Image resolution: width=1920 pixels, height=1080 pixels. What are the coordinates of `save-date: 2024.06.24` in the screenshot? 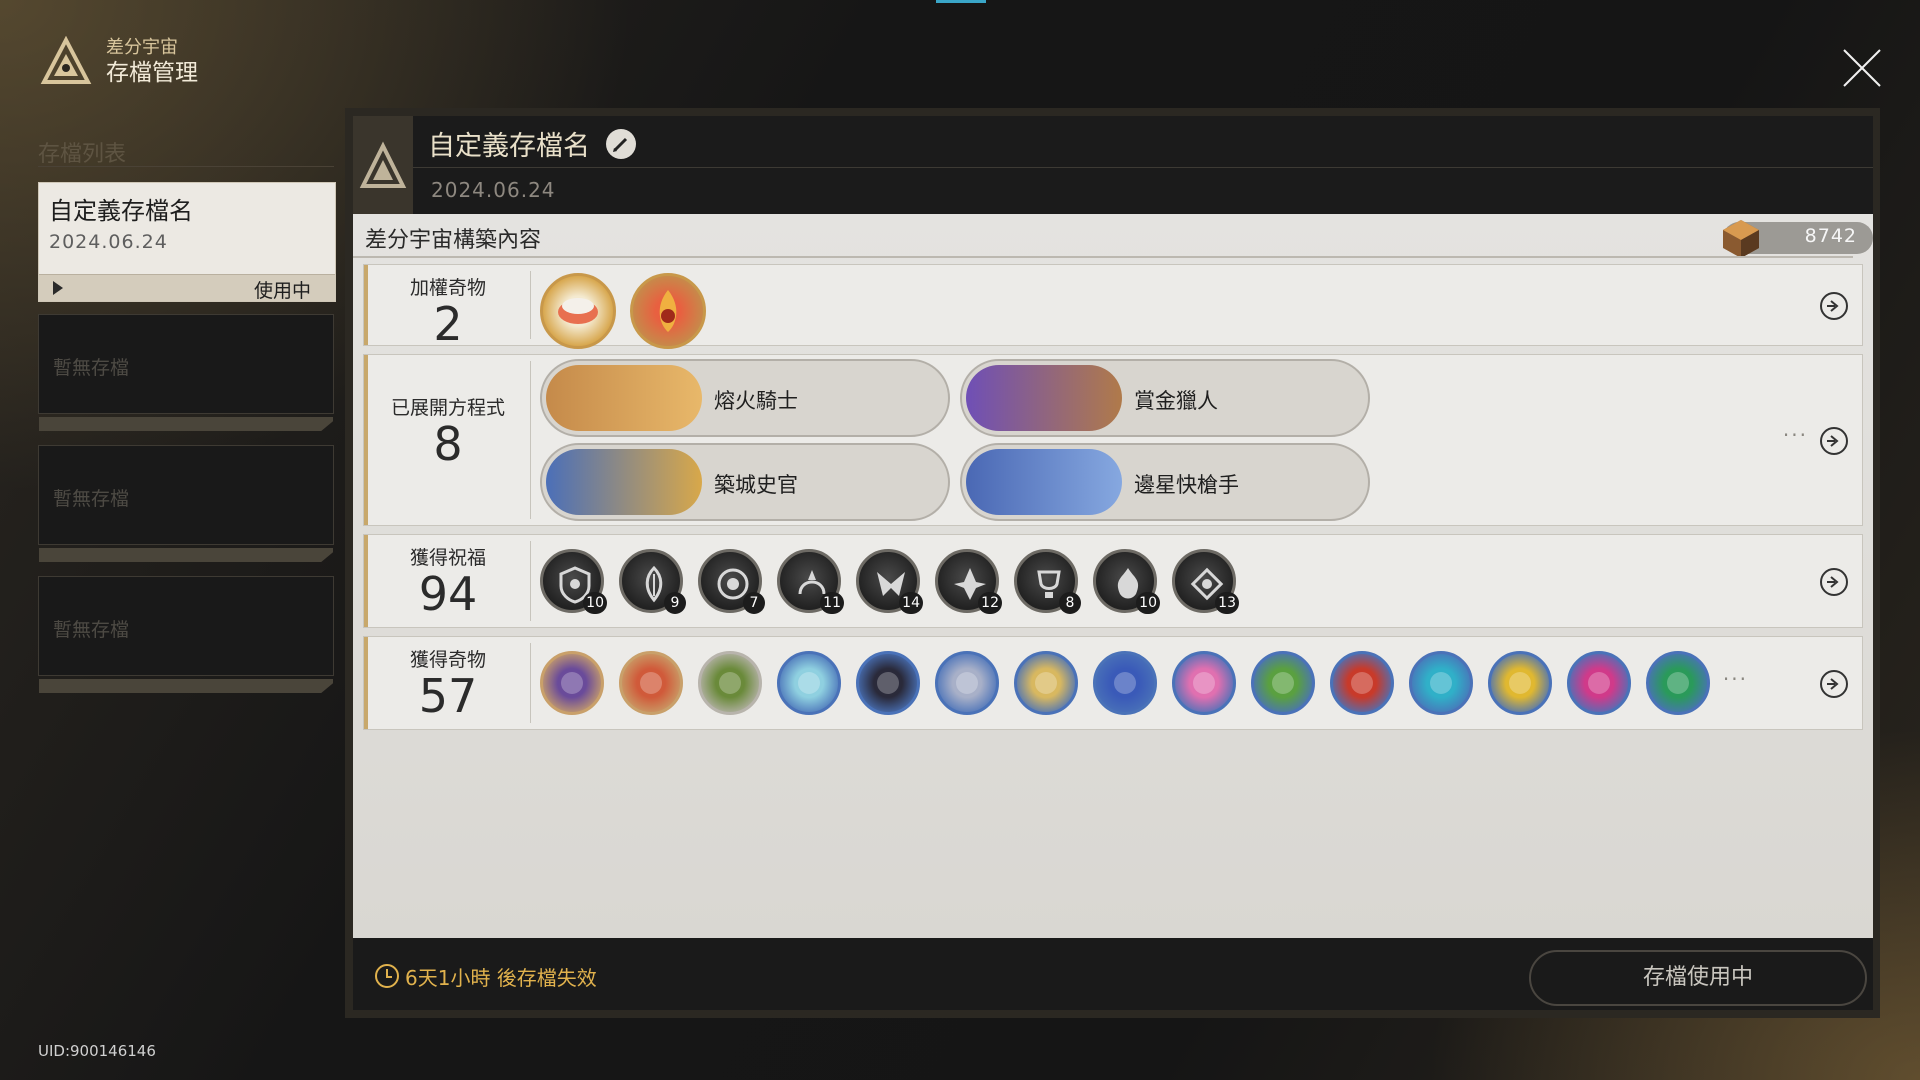 It's located at (493, 190).